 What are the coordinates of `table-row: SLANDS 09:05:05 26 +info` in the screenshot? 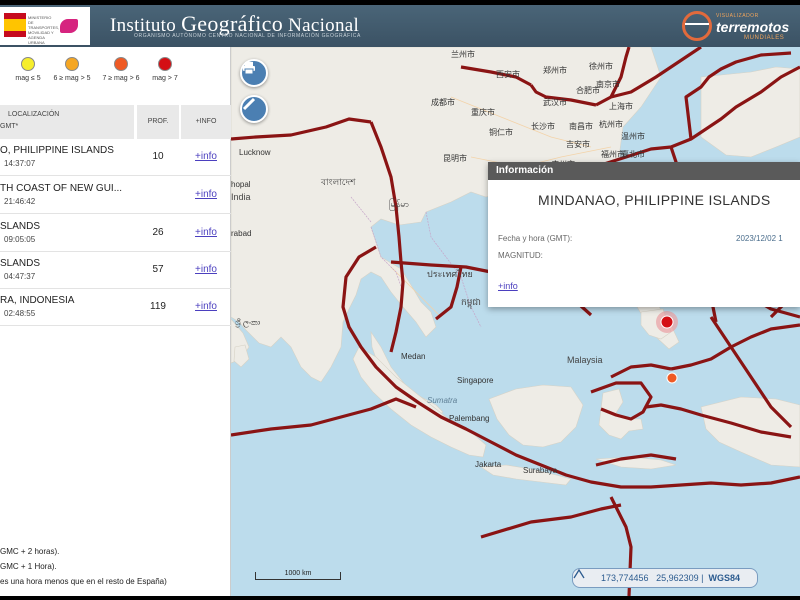 It's located at (115, 233).